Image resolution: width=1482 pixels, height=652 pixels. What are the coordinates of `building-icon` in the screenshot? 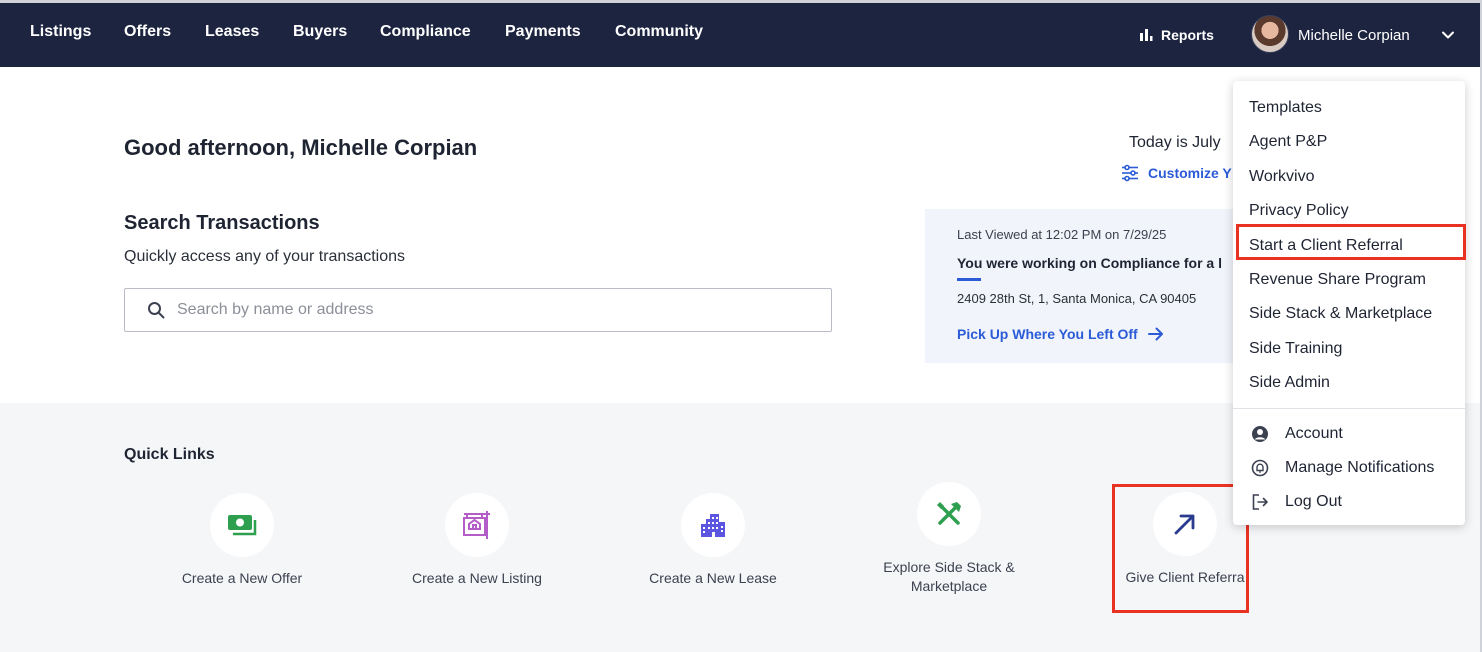 It's located at (713, 525).